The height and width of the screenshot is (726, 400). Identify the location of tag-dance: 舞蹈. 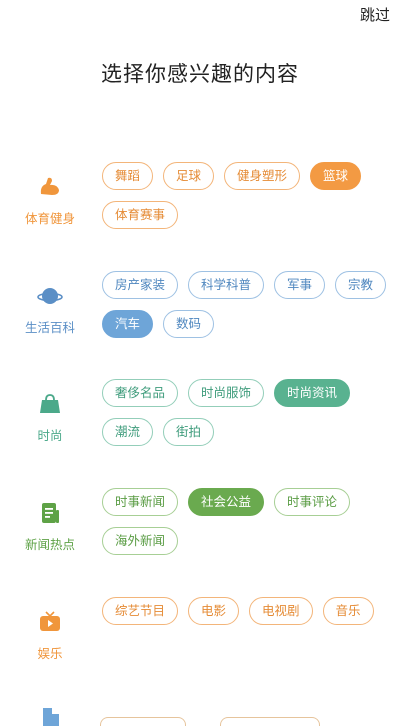
(128, 176).